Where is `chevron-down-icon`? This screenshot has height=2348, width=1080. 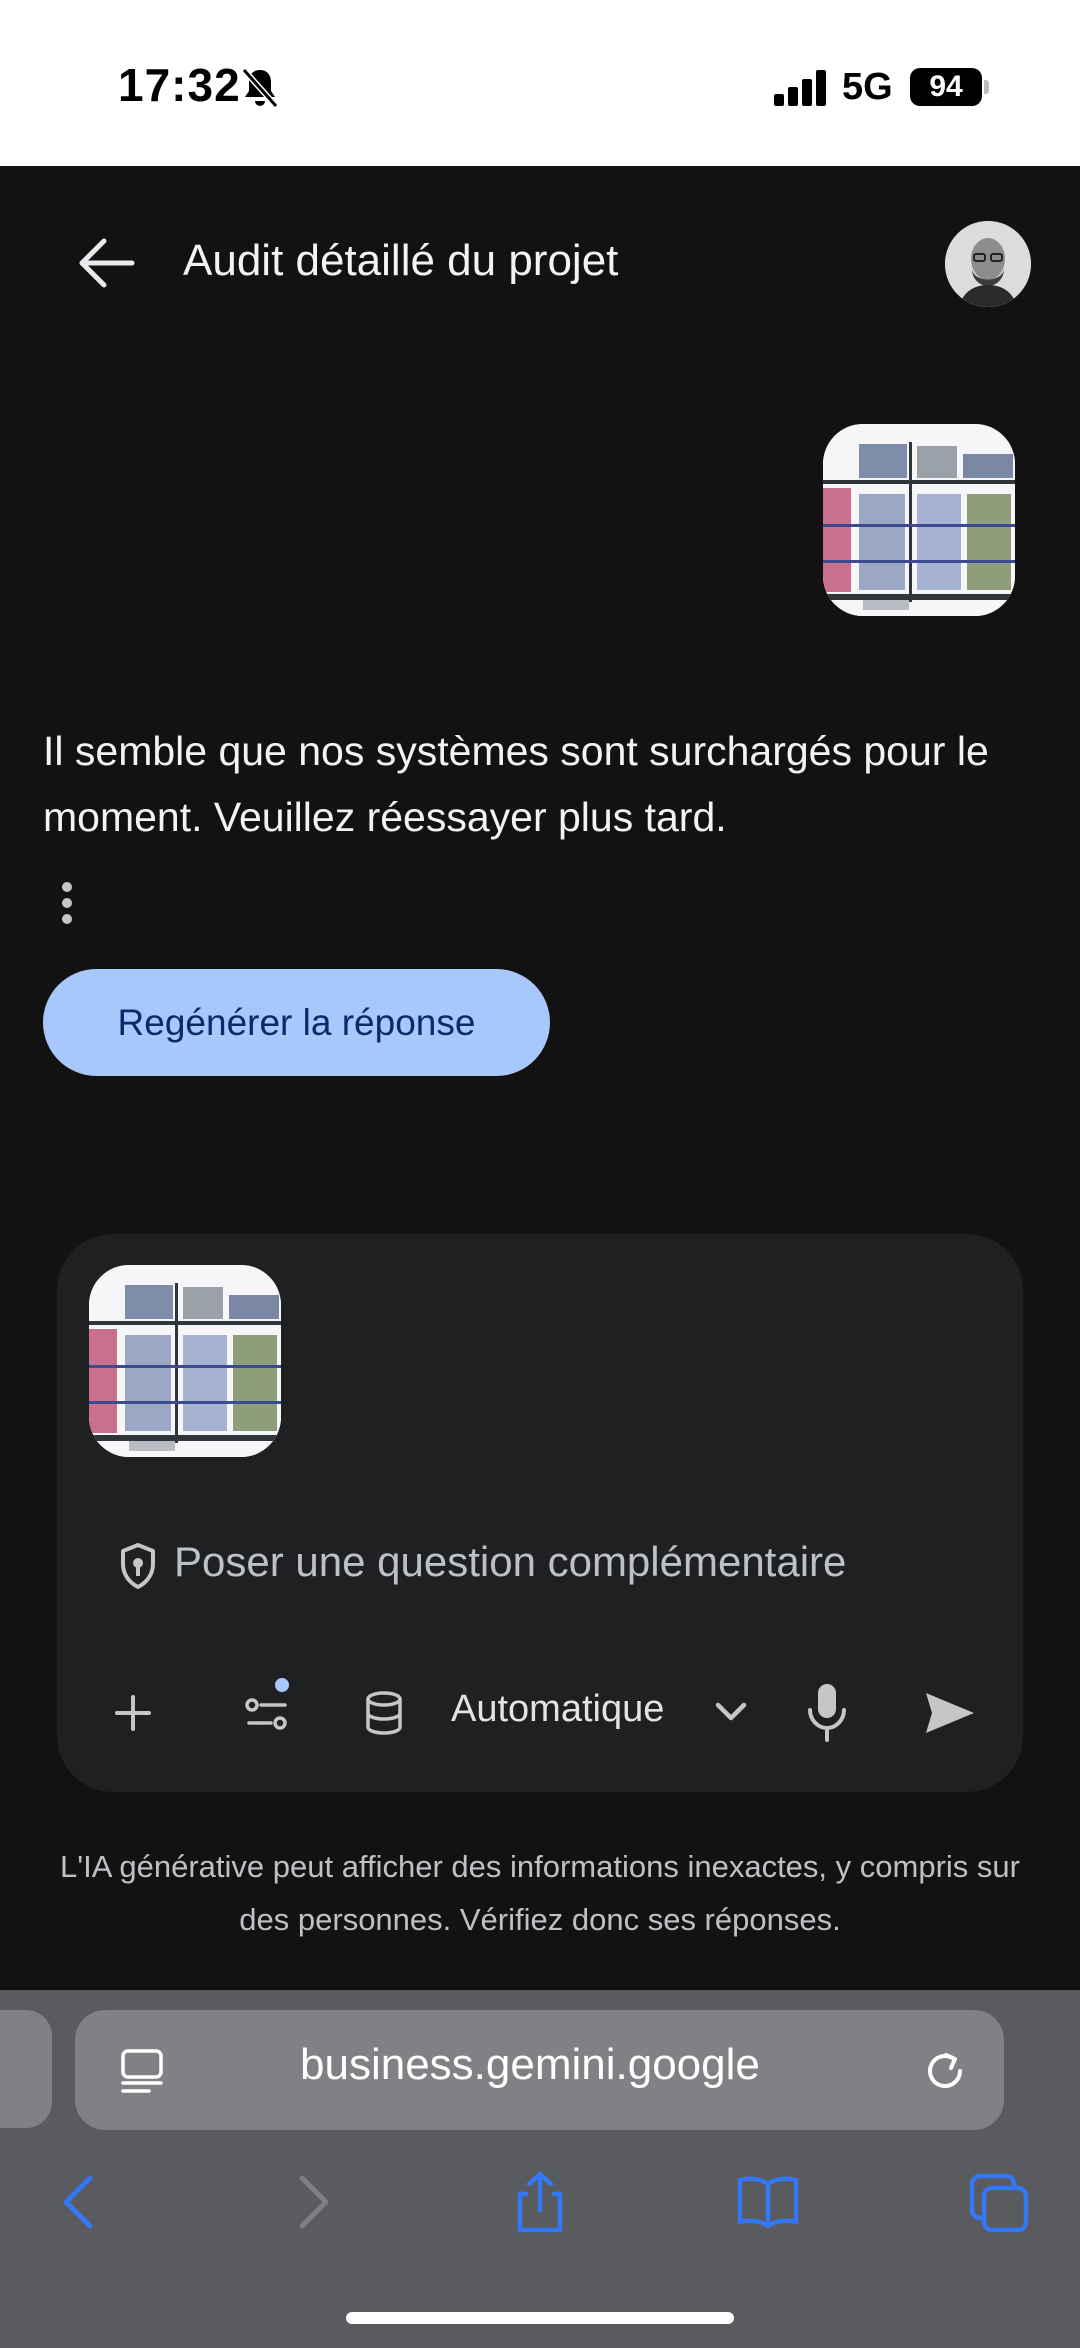 chevron-down-icon is located at coordinates (731, 1713).